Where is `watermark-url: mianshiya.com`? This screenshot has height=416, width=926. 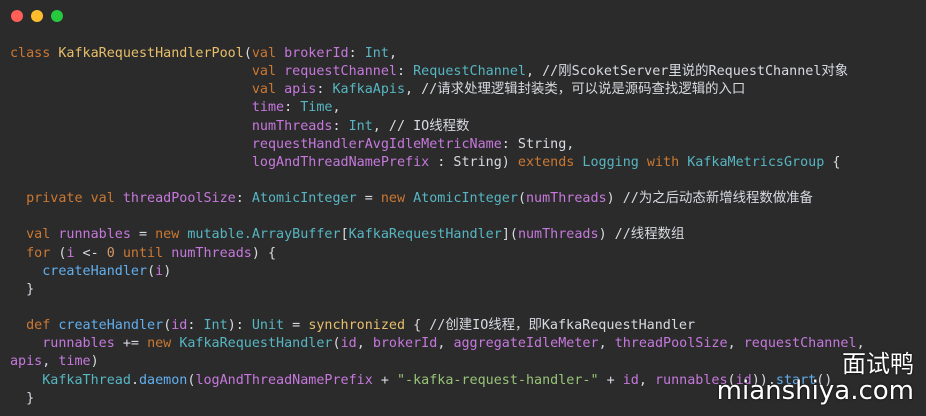
watermark-url: mianshiya.com is located at coordinates (815, 391).